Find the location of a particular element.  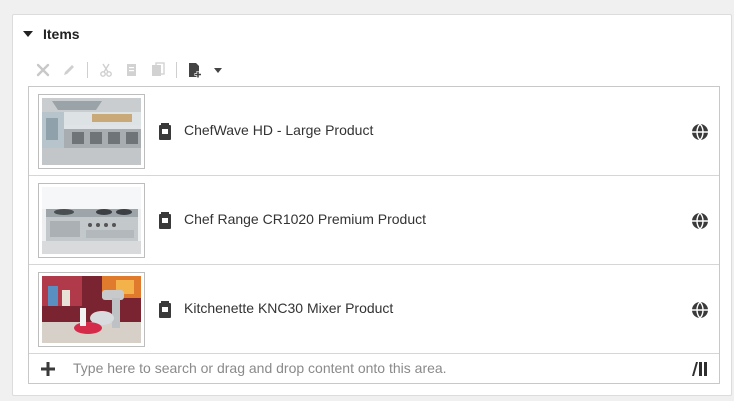

paste-icon is located at coordinates (158, 70).